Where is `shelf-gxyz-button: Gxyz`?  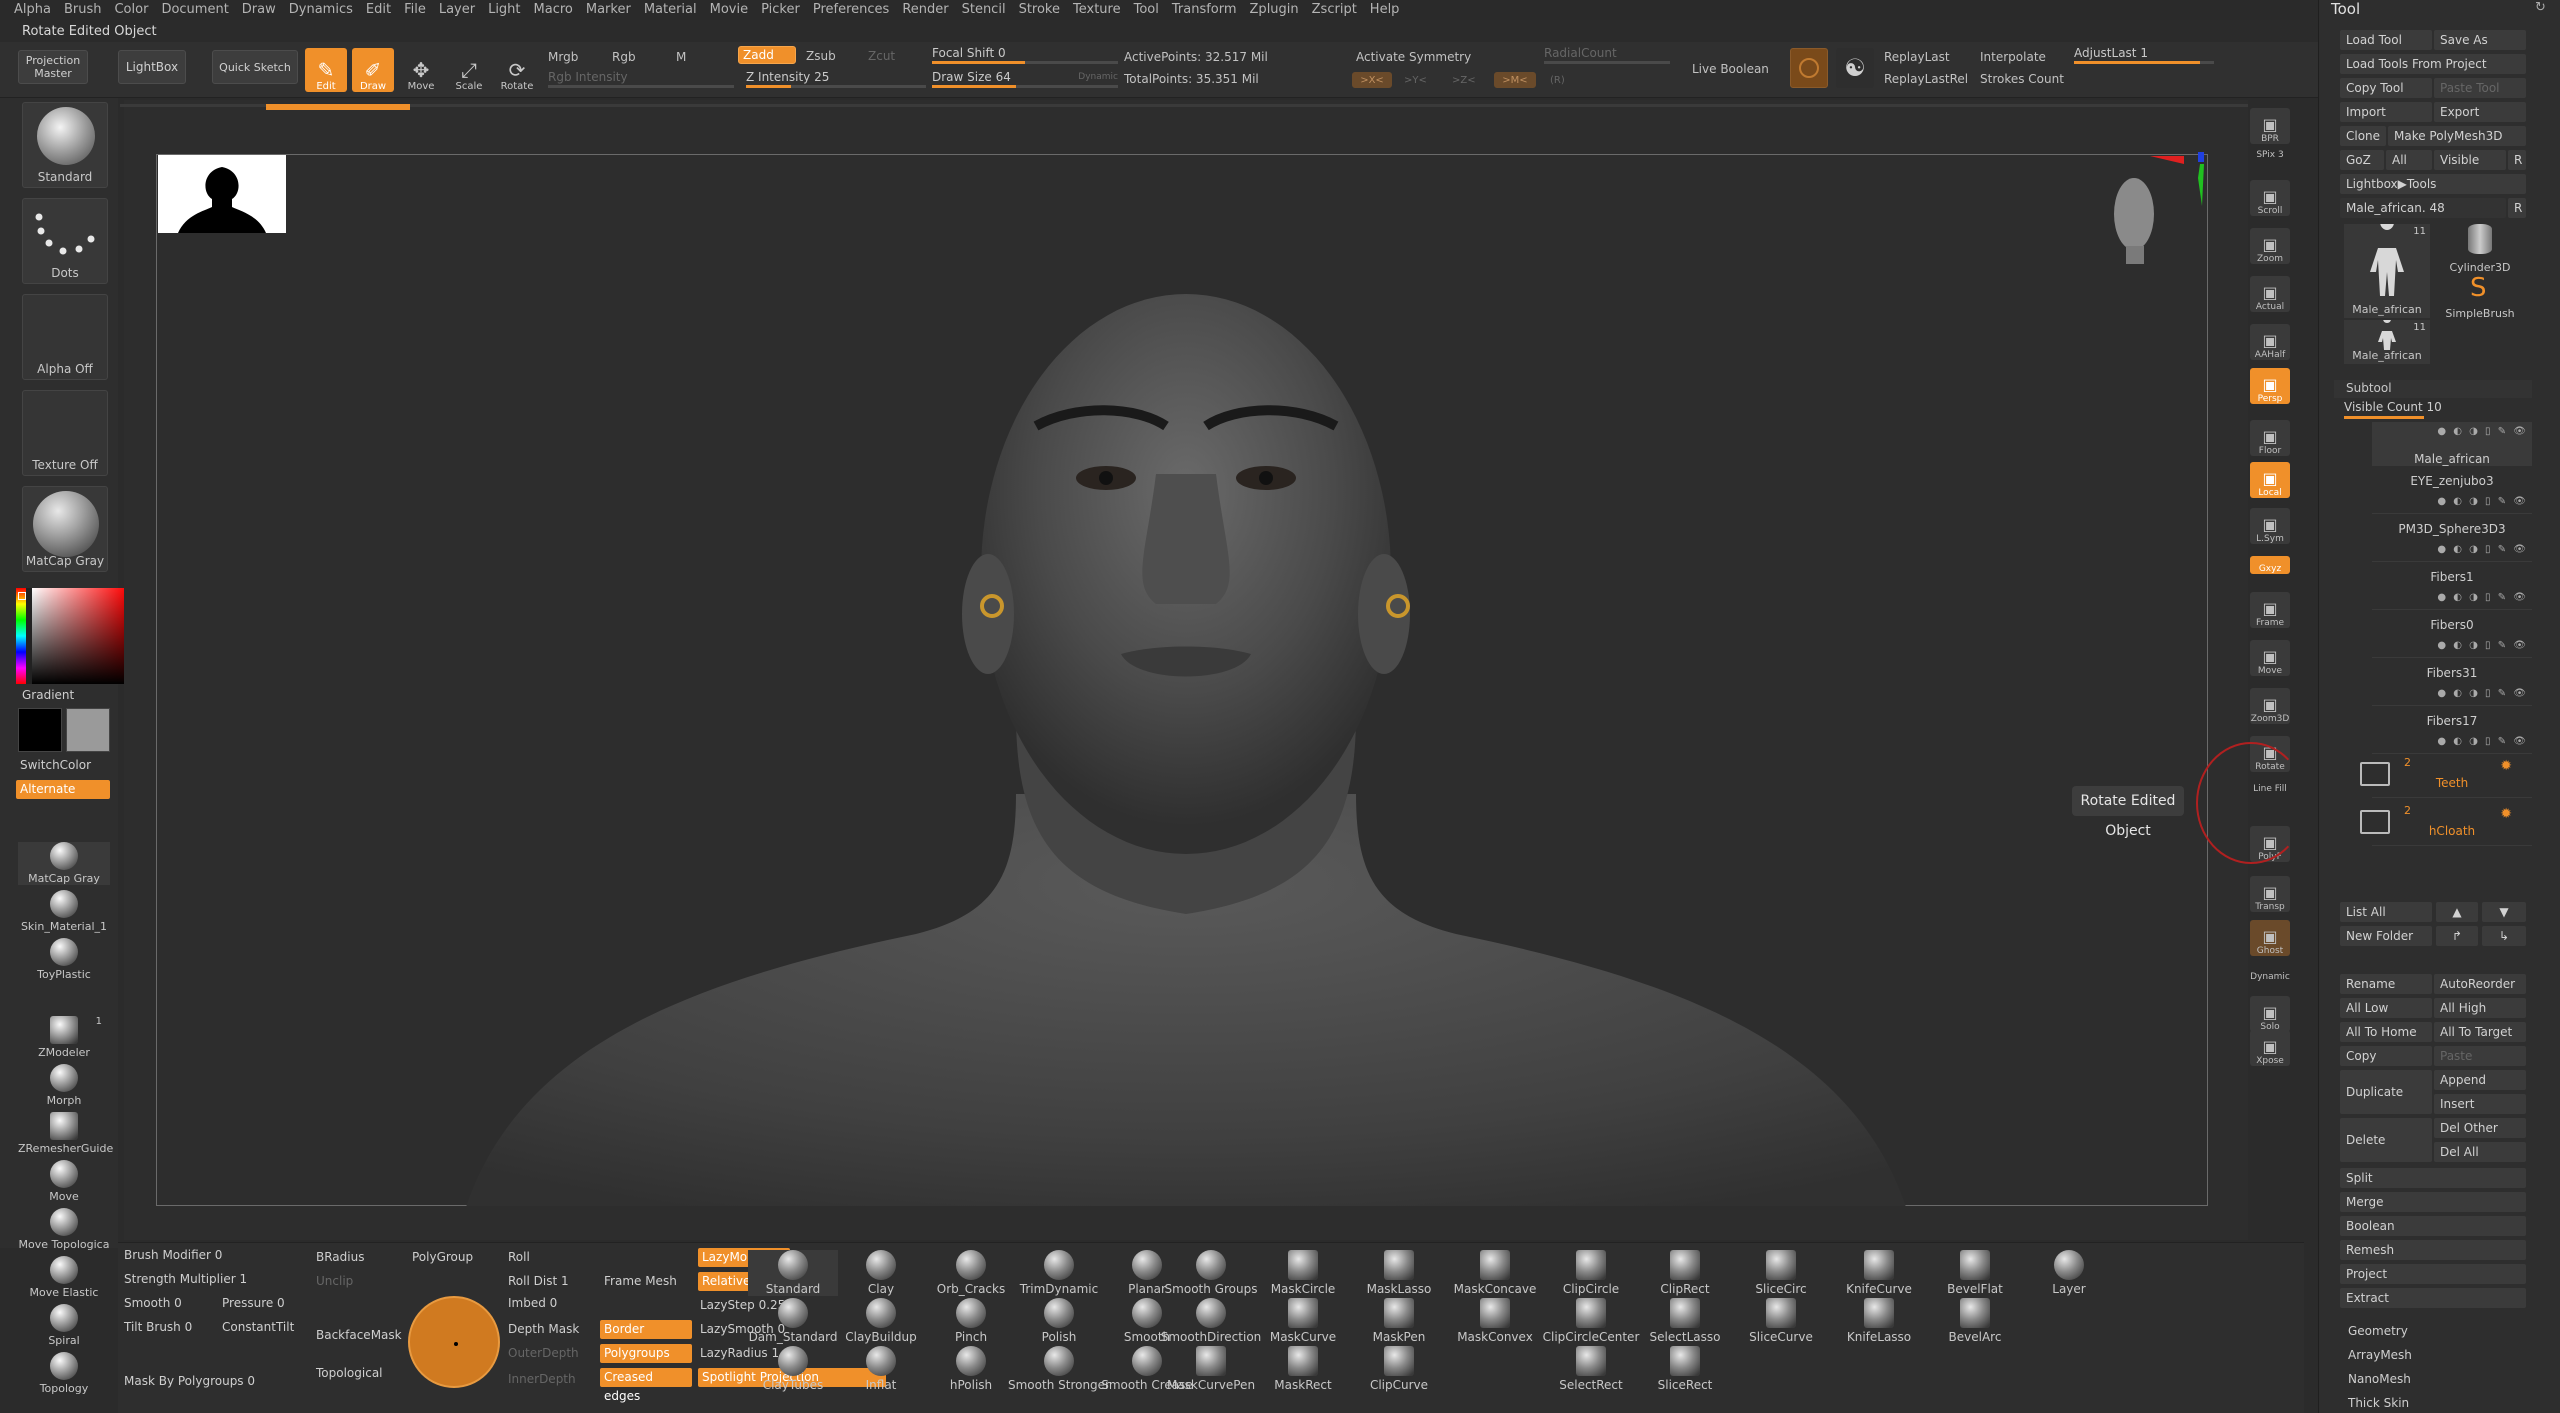
shelf-gxyz-button: Gxyz is located at coordinates (2270, 565).